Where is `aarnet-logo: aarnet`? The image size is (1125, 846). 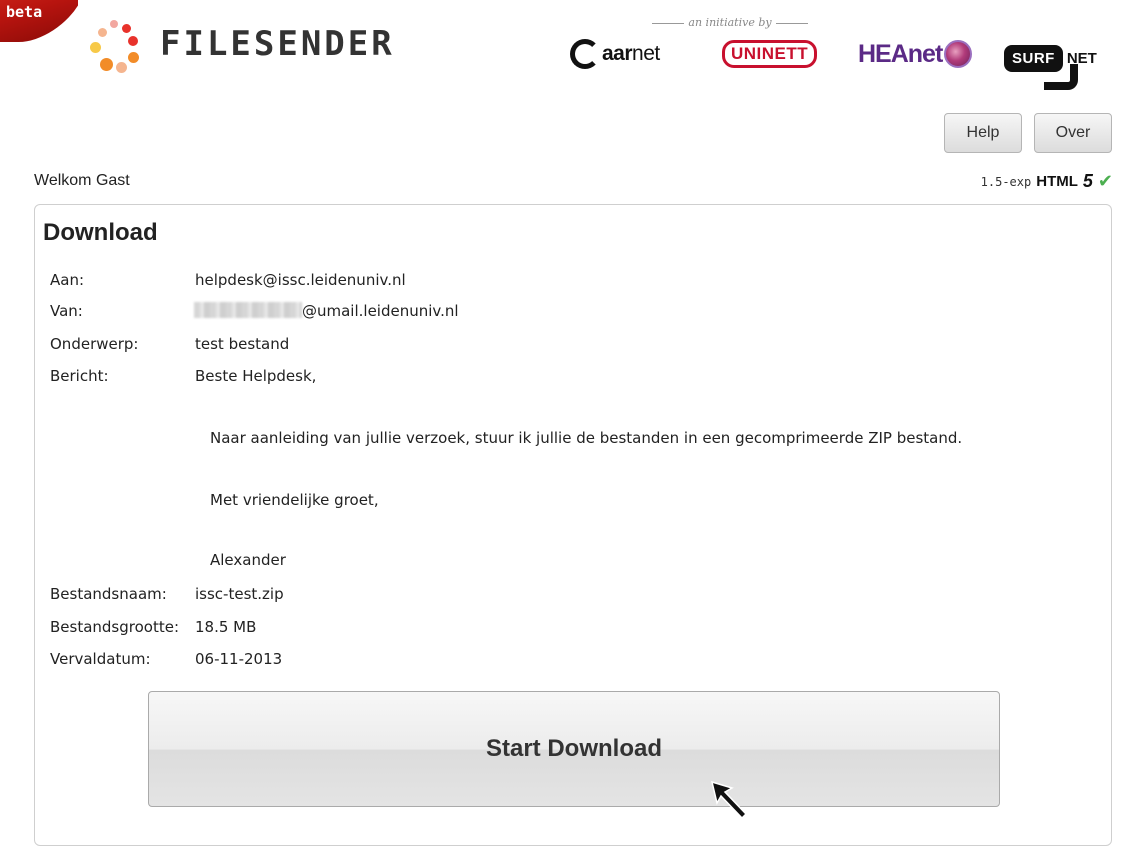 aarnet-logo: aarnet is located at coordinates (615, 54).